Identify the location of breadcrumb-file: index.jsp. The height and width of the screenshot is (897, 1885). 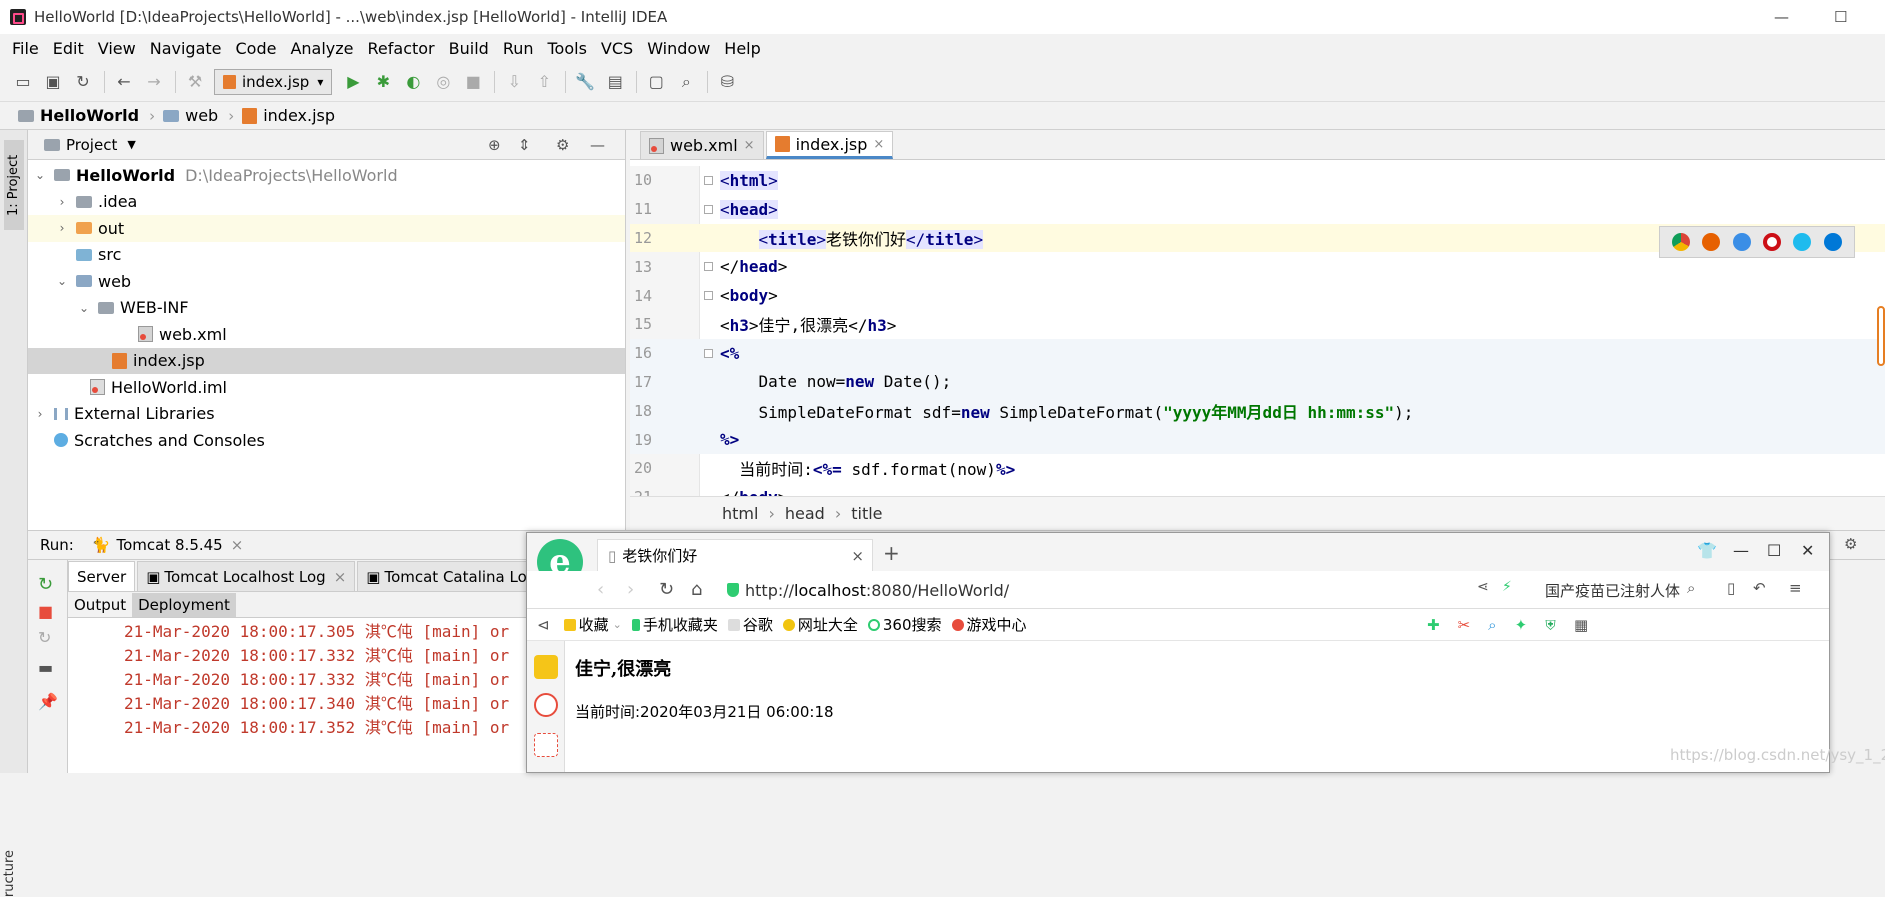
(288, 115).